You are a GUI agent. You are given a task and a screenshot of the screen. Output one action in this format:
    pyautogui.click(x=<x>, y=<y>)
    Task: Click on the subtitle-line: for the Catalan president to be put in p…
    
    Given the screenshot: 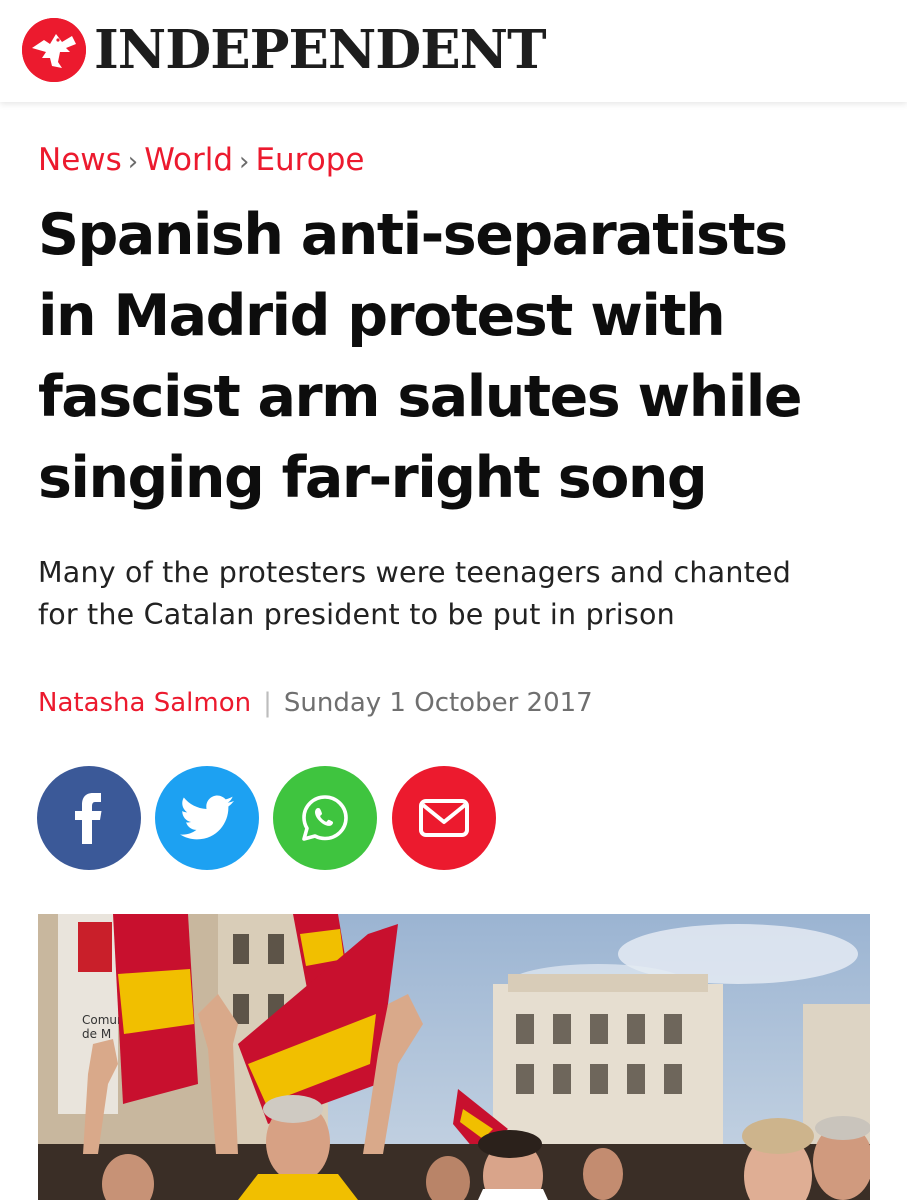 What is the action you would take?
    pyautogui.click(x=356, y=614)
    